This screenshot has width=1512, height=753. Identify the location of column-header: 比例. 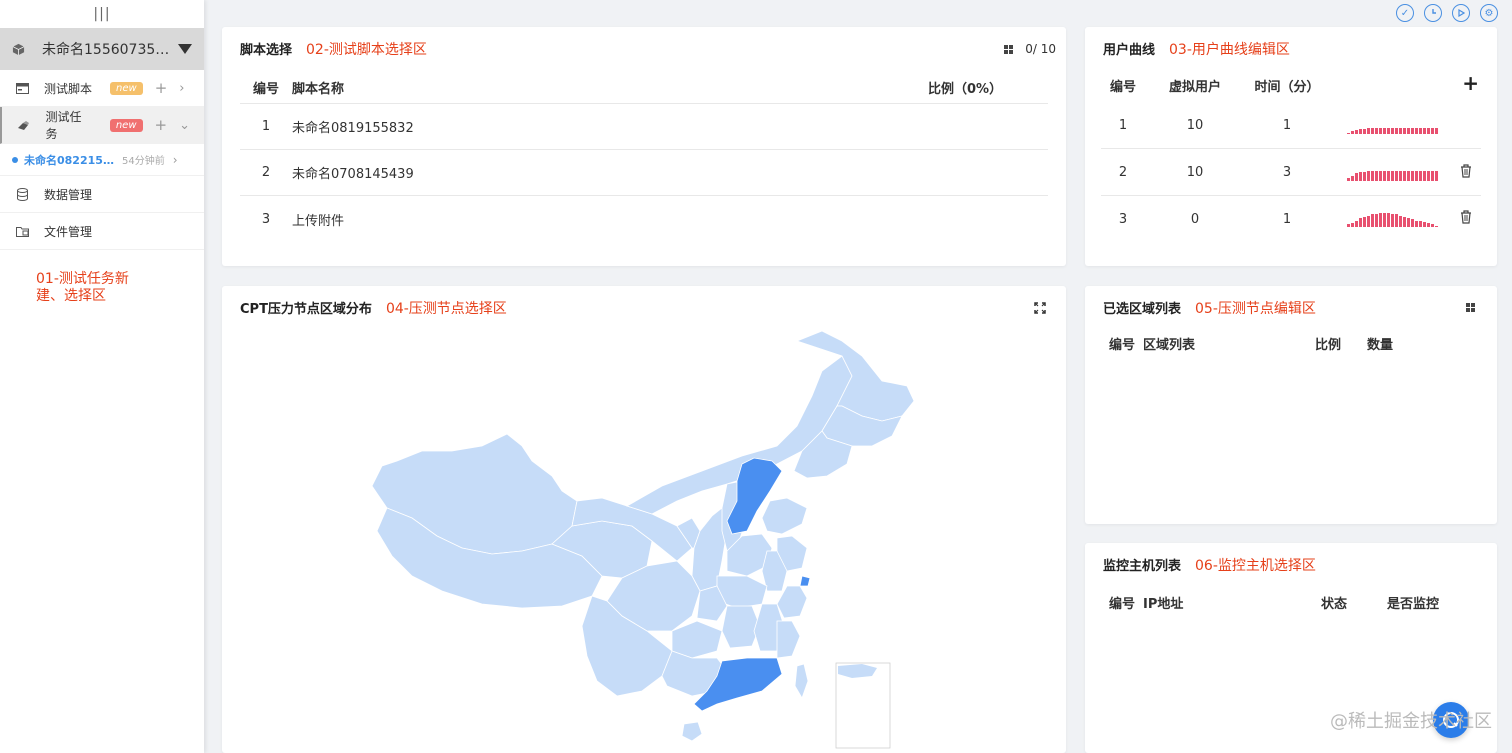
(1328, 345).